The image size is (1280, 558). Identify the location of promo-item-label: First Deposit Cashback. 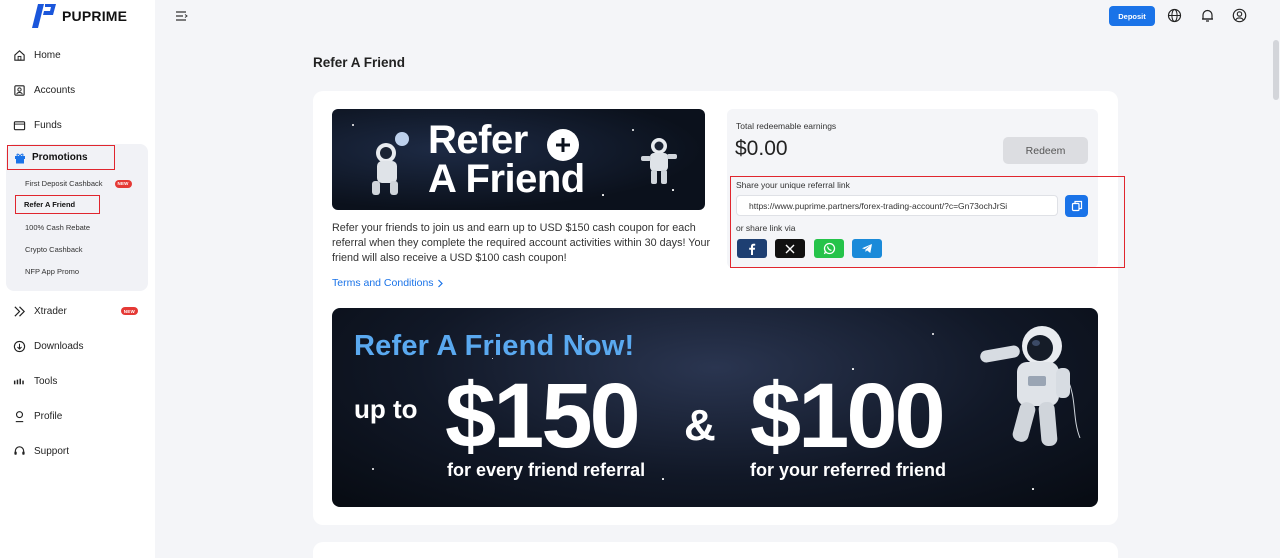
(64, 183).